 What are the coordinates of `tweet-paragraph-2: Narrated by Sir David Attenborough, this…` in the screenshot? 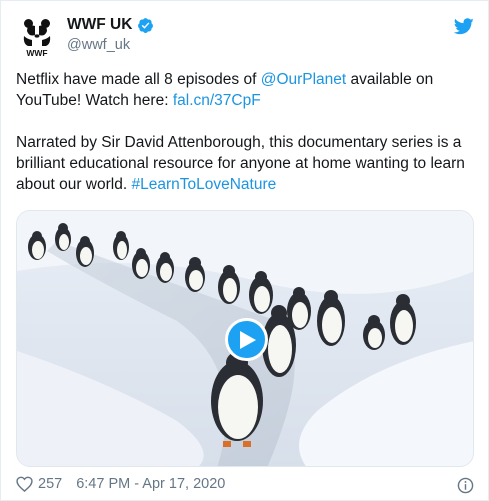 It's located at (247, 163).